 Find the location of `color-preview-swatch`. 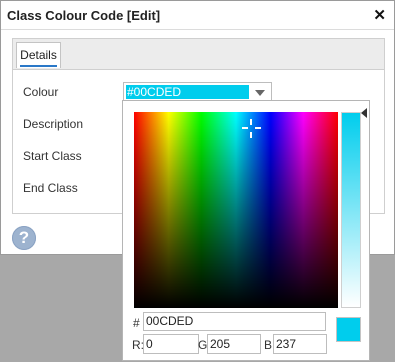

color-preview-swatch is located at coordinates (348, 329).